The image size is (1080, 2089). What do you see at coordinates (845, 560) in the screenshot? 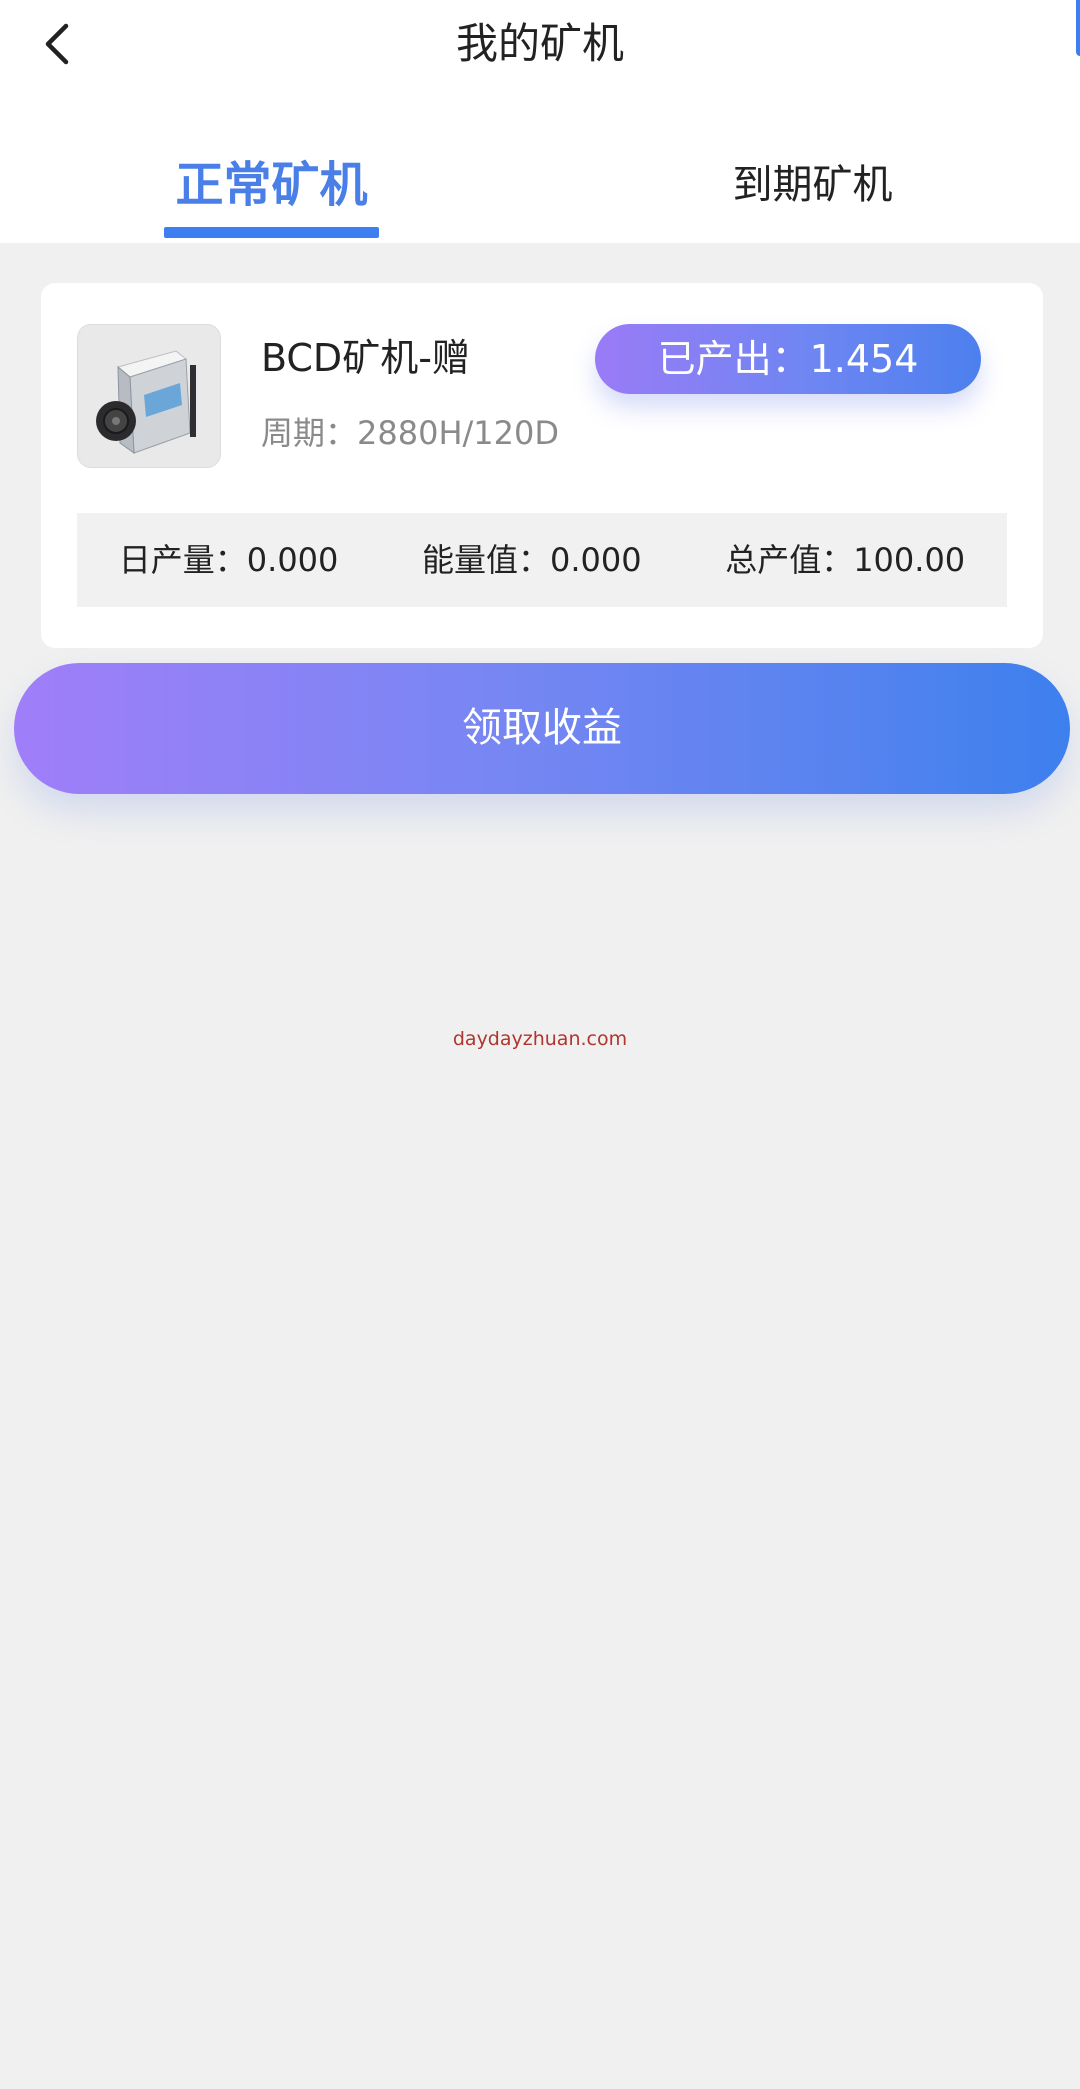
I see `total-value-stat: 总产值：100.00` at bounding box center [845, 560].